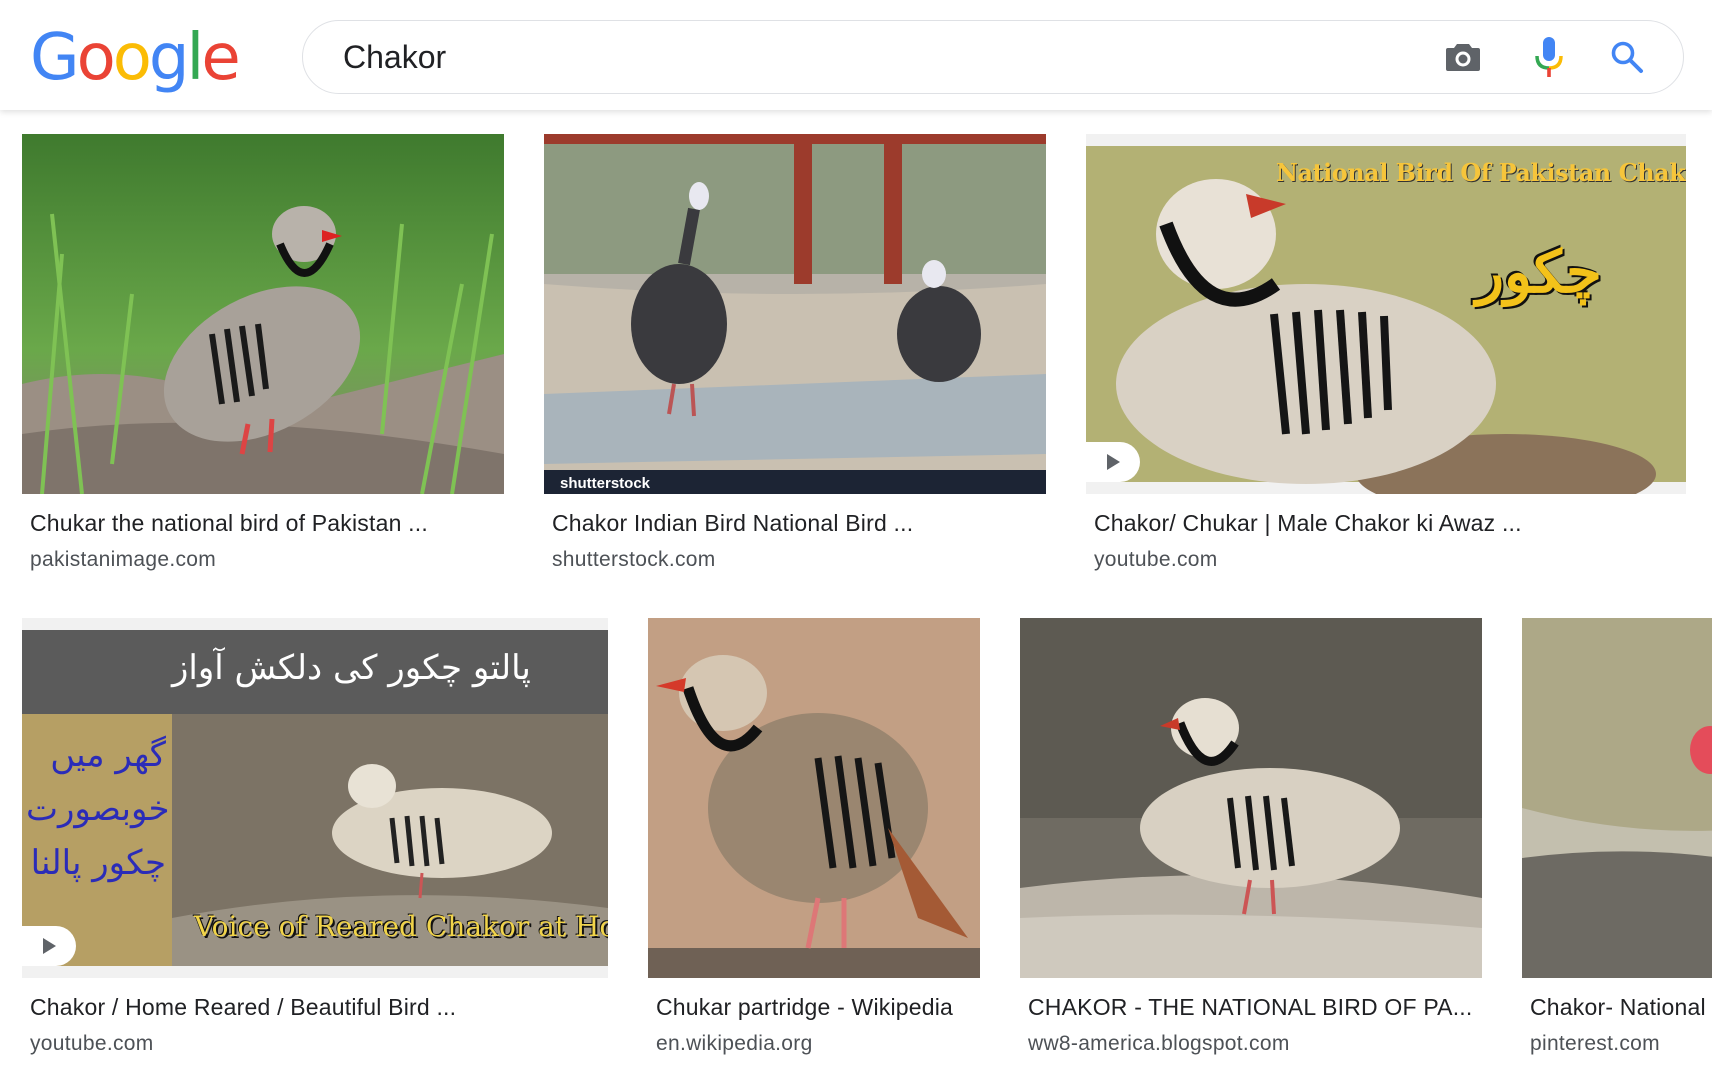  What do you see at coordinates (169, 58) in the screenshot?
I see `logo-letter: g` at bounding box center [169, 58].